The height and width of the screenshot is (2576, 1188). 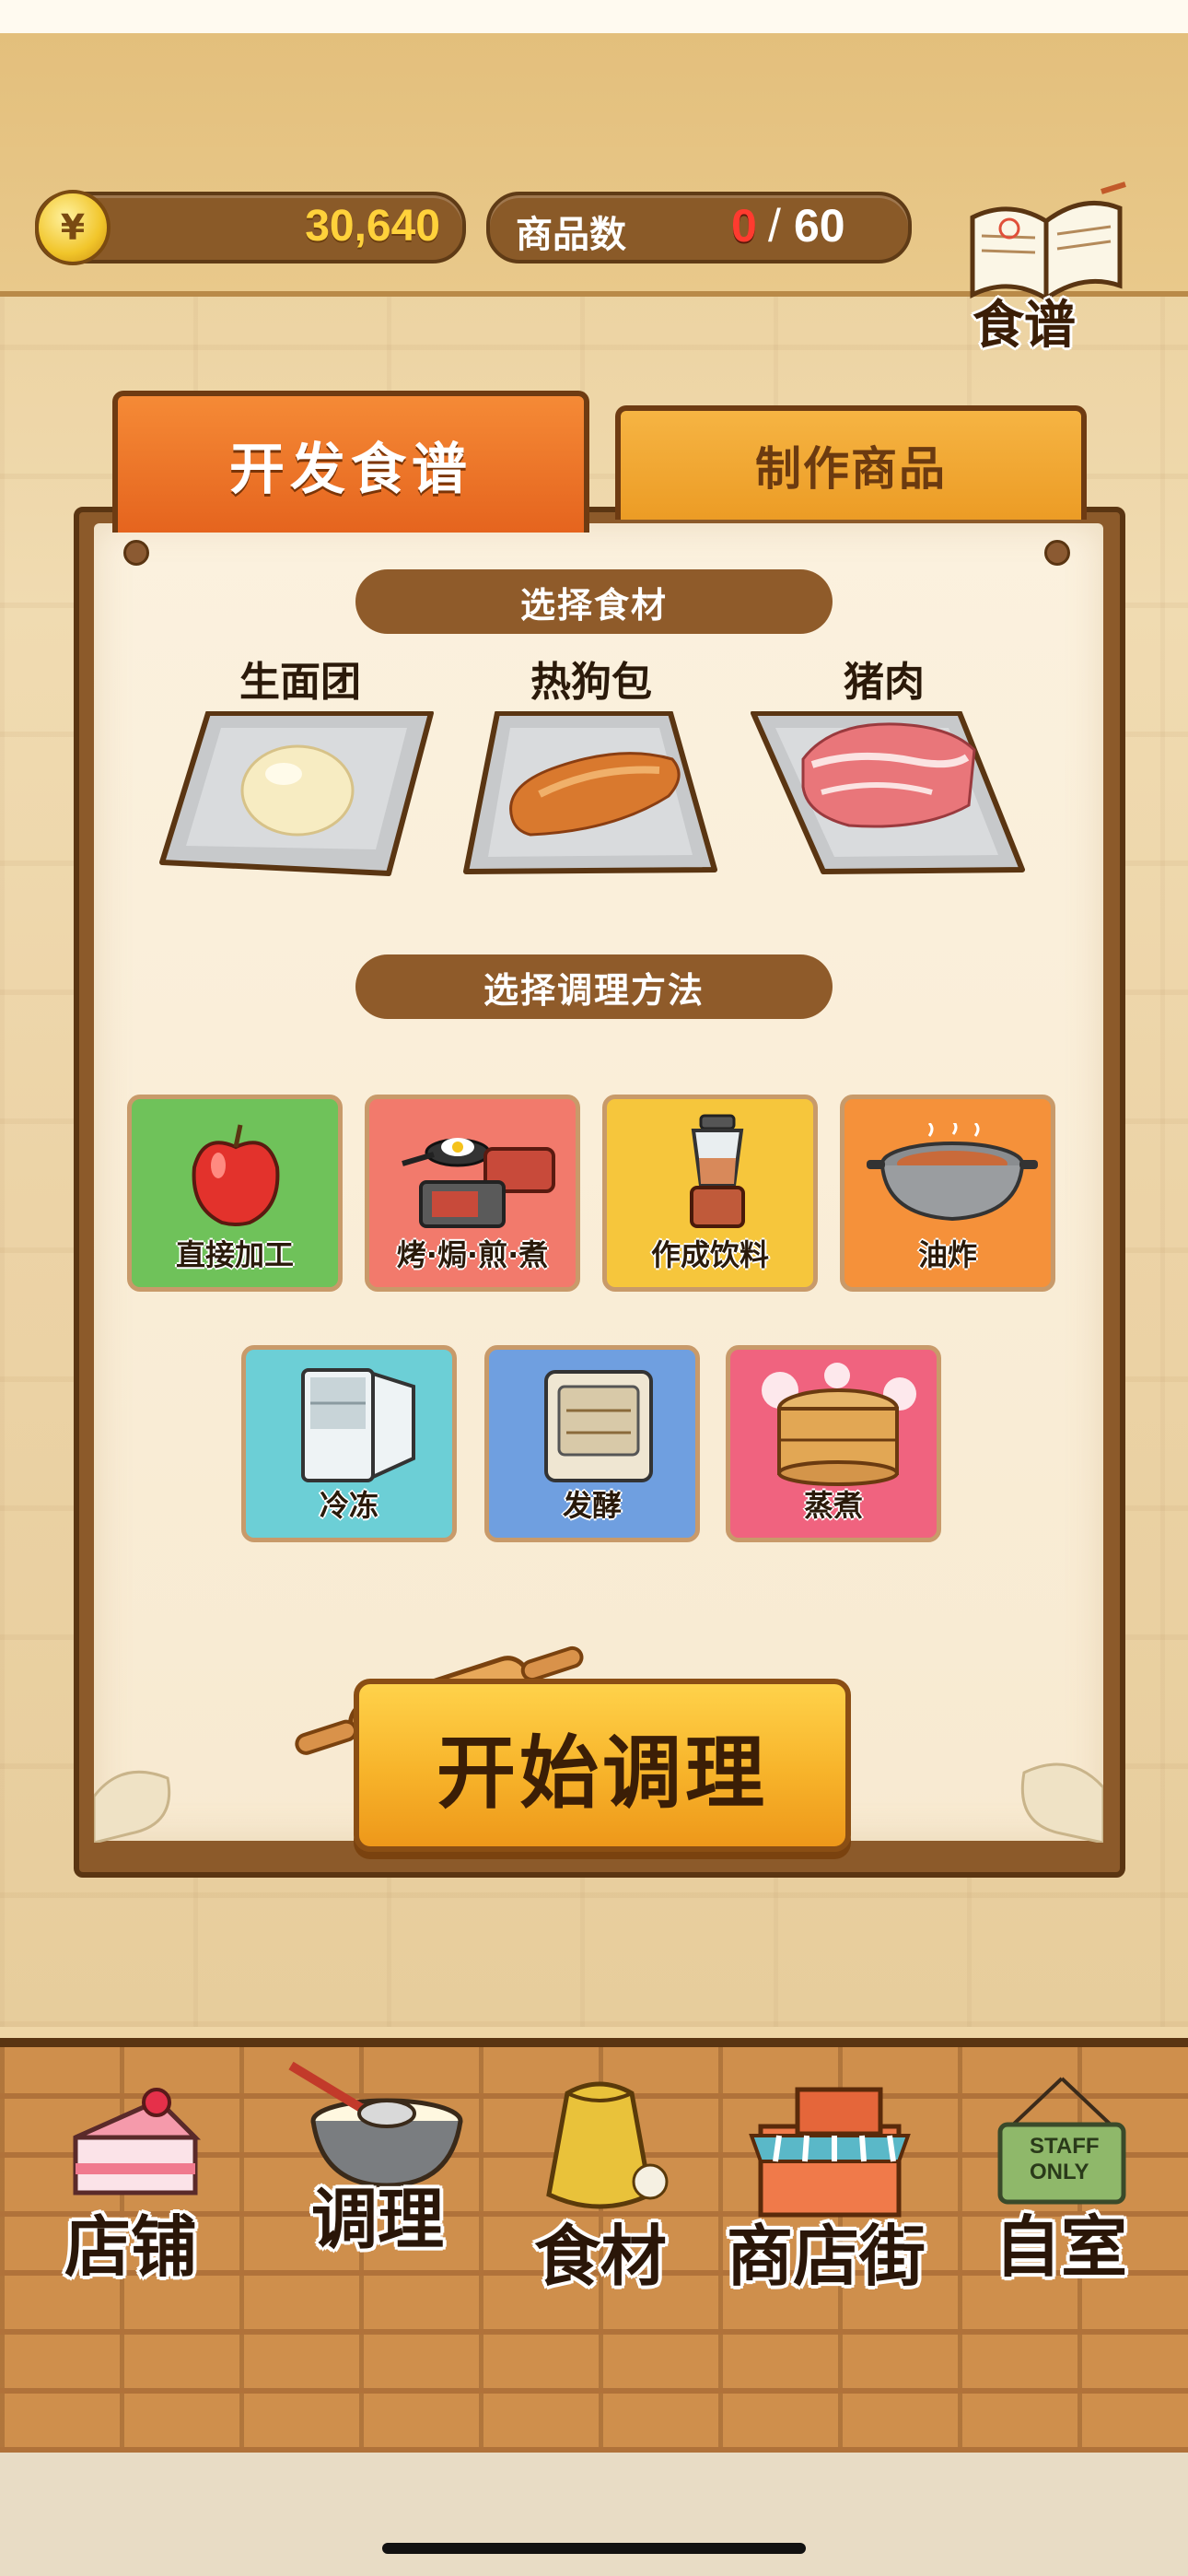 What do you see at coordinates (1065, 2159) in the screenshot?
I see `staff-only-text: STAFF ONLY` at bounding box center [1065, 2159].